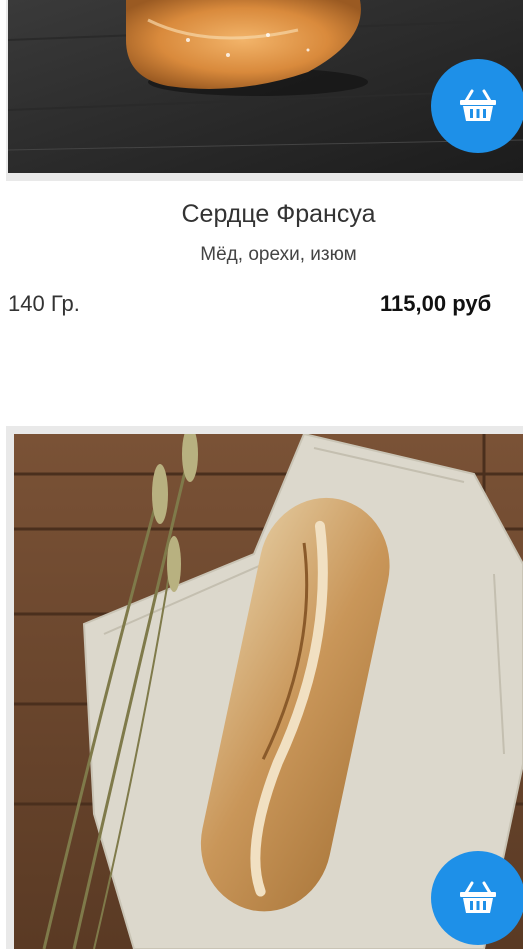  What do you see at coordinates (436, 303) in the screenshot?
I see `product-price: 115,00 руб` at bounding box center [436, 303].